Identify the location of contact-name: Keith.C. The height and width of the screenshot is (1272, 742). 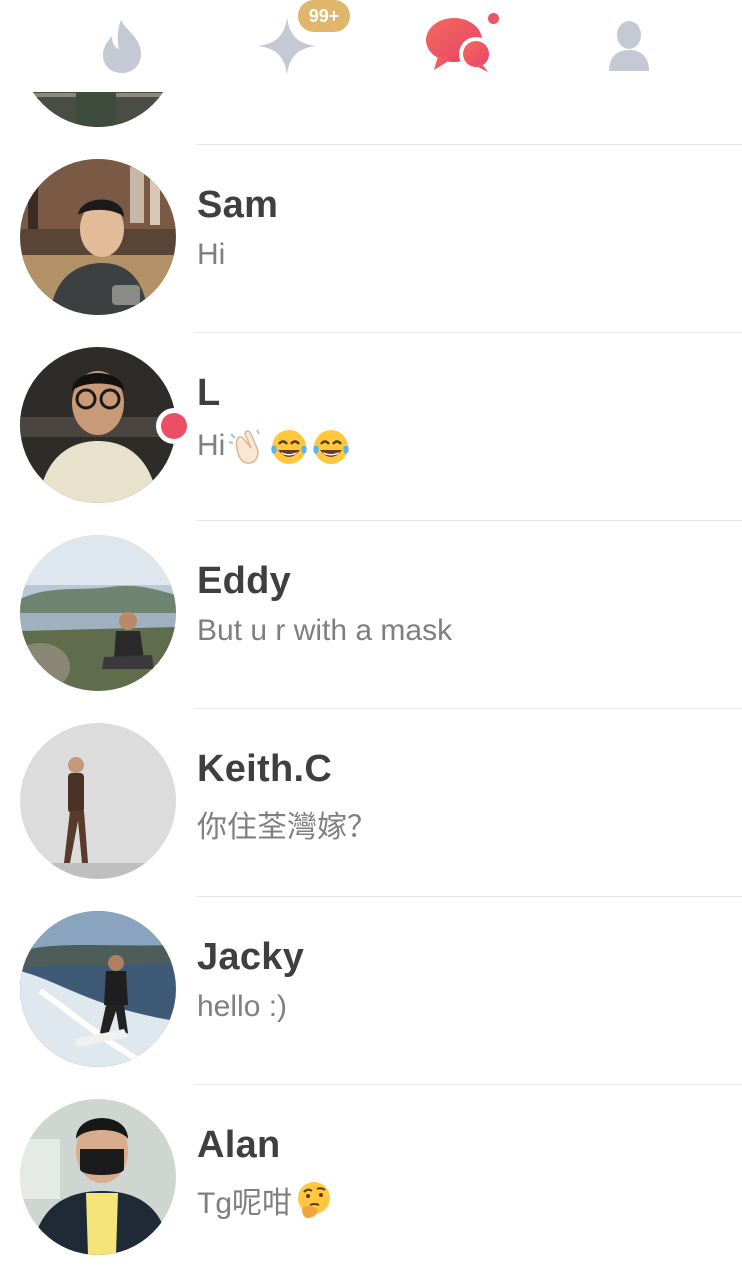
(265, 769).